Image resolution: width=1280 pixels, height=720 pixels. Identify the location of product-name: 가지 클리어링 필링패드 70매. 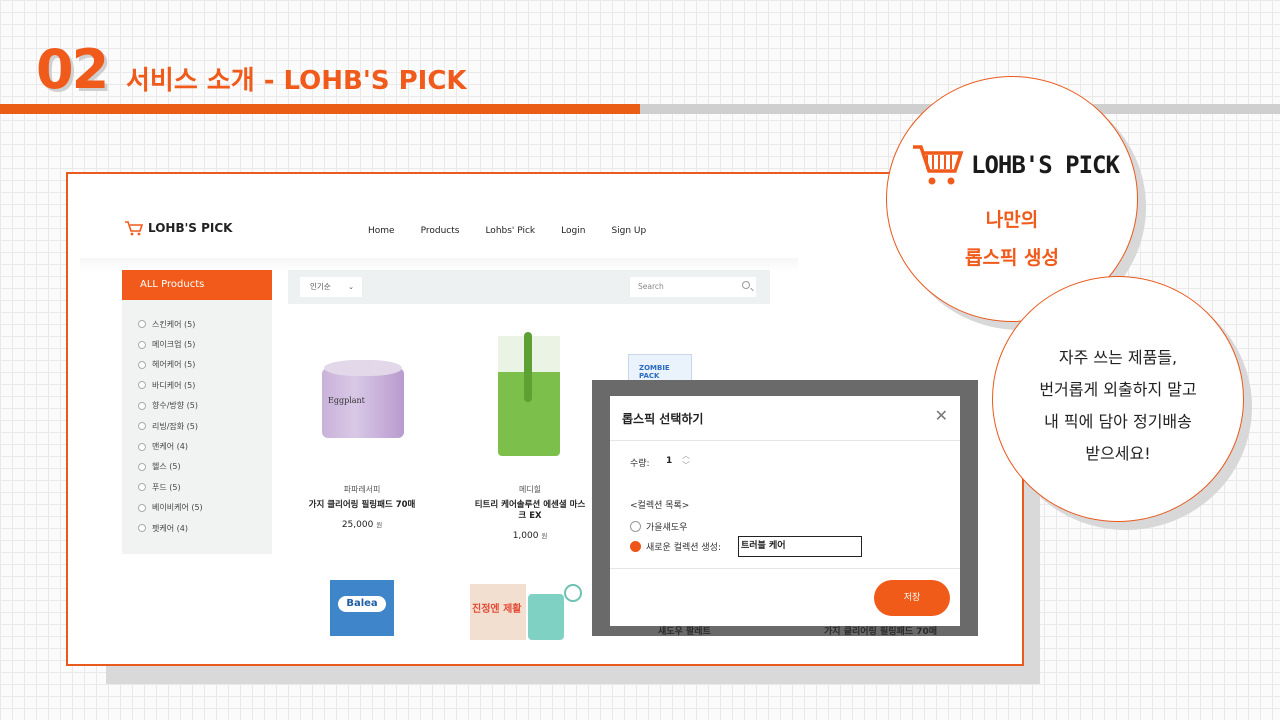
(362, 505).